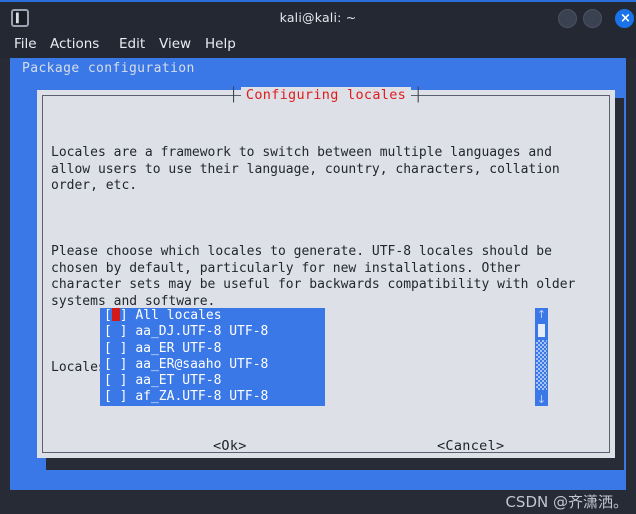 This screenshot has width=636, height=514. I want to click on dialog-title: Configuring locales, so click(326, 95).